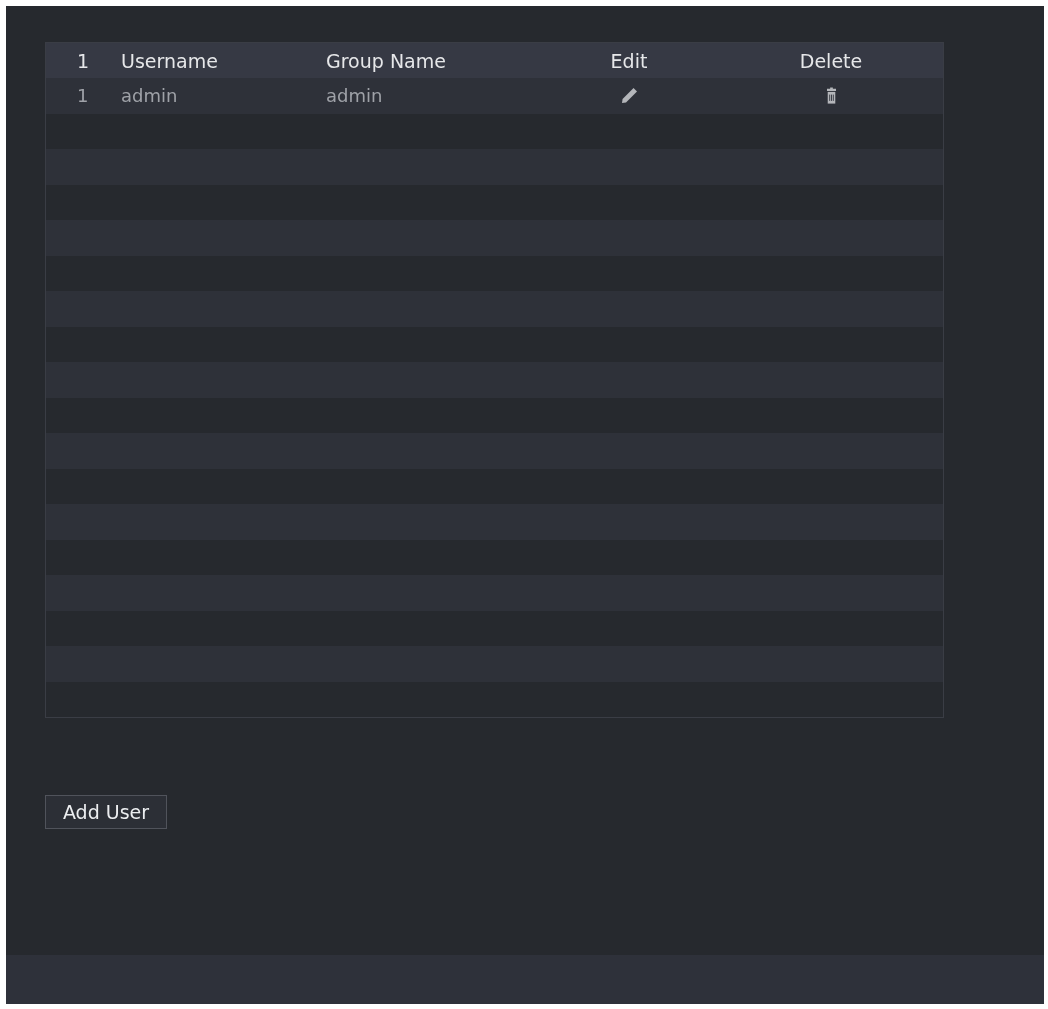 This screenshot has height=1009, width=1048. Describe the element at coordinates (83, 60) in the screenshot. I see `column-header: 1` at that location.